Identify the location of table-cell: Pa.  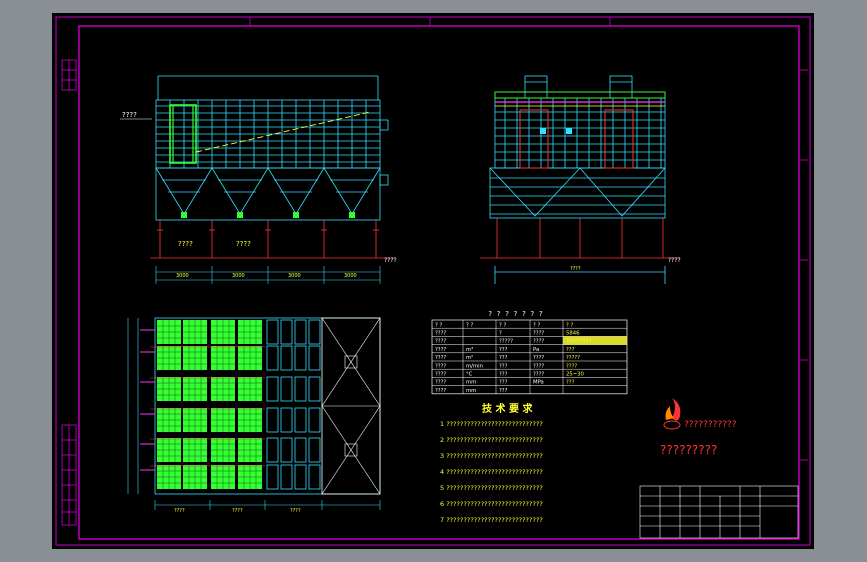
(536, 350).